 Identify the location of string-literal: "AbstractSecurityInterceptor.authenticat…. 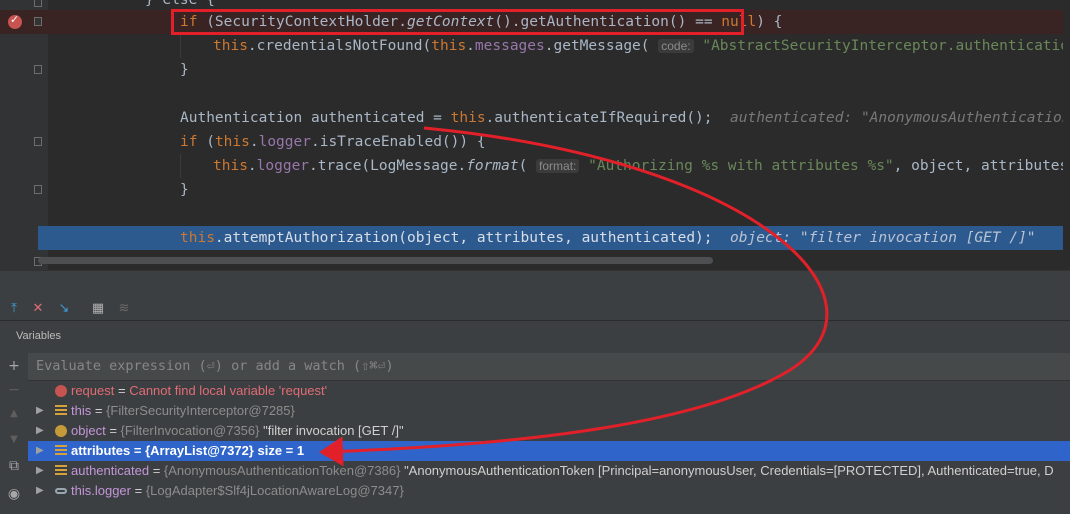
(886, 46).